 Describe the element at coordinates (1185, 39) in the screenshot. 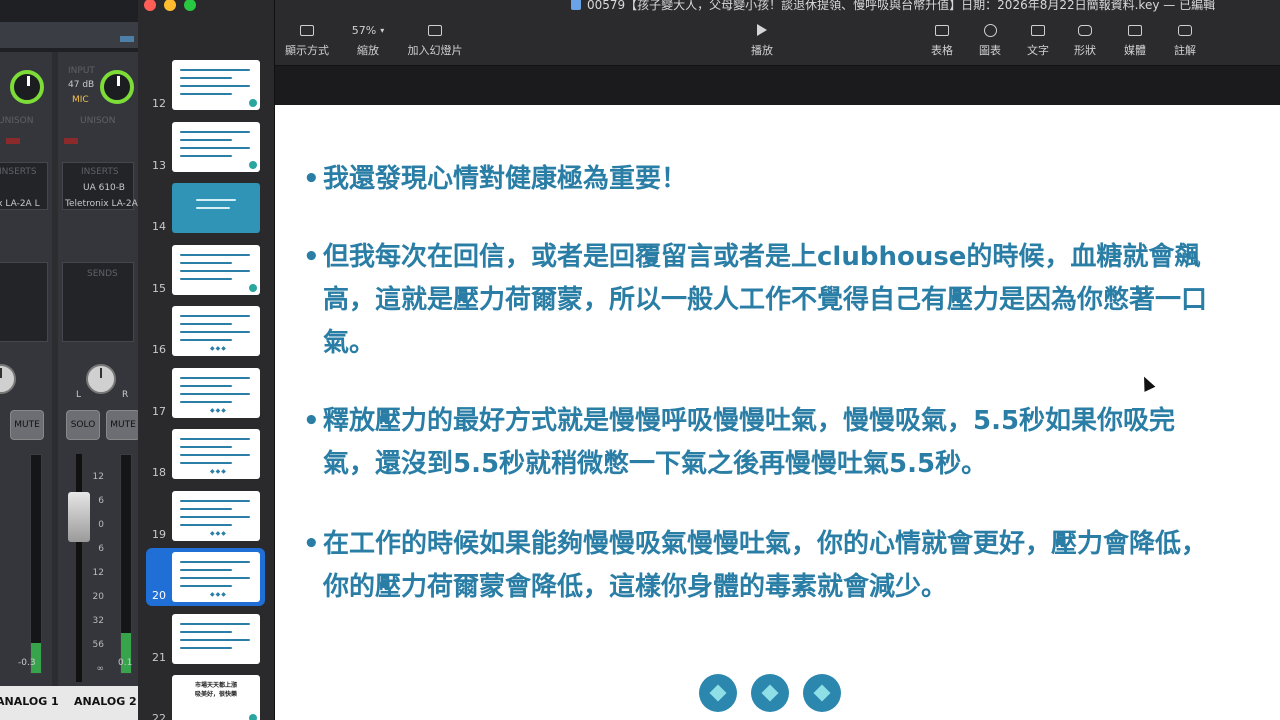

I see `comment-button: 註解` at that location.